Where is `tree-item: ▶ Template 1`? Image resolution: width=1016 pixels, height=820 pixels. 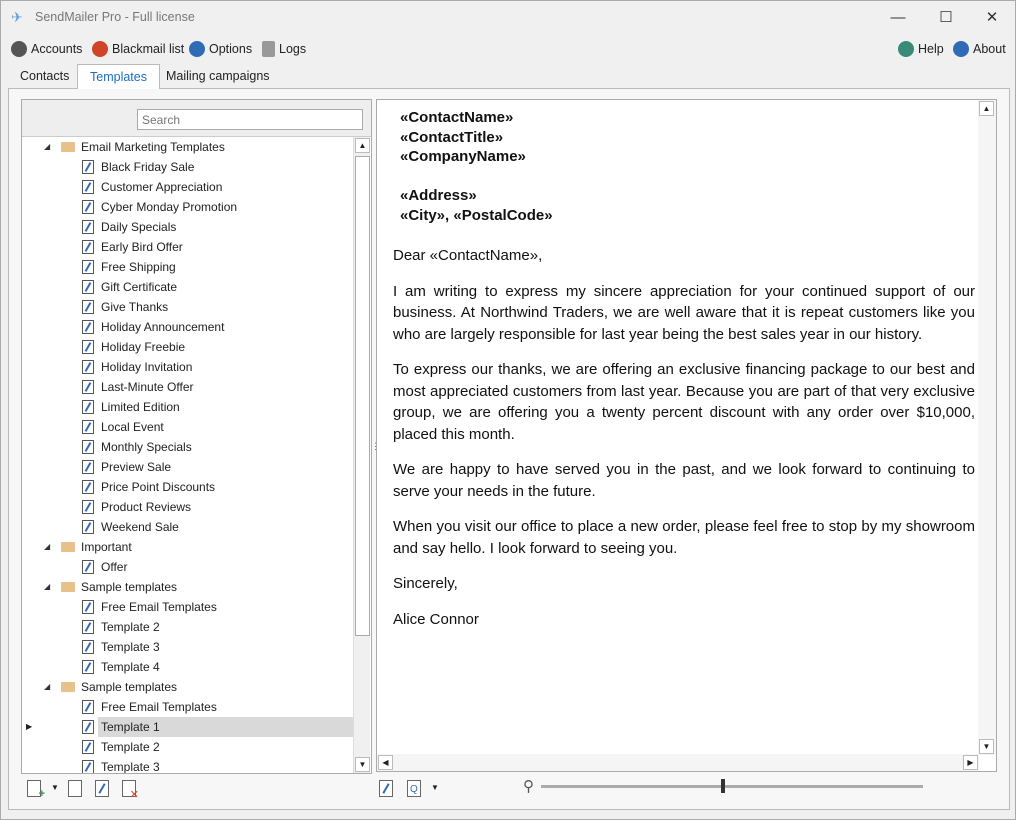 tree-item: ▶ Template 1 is located at coordinates (187, 727).